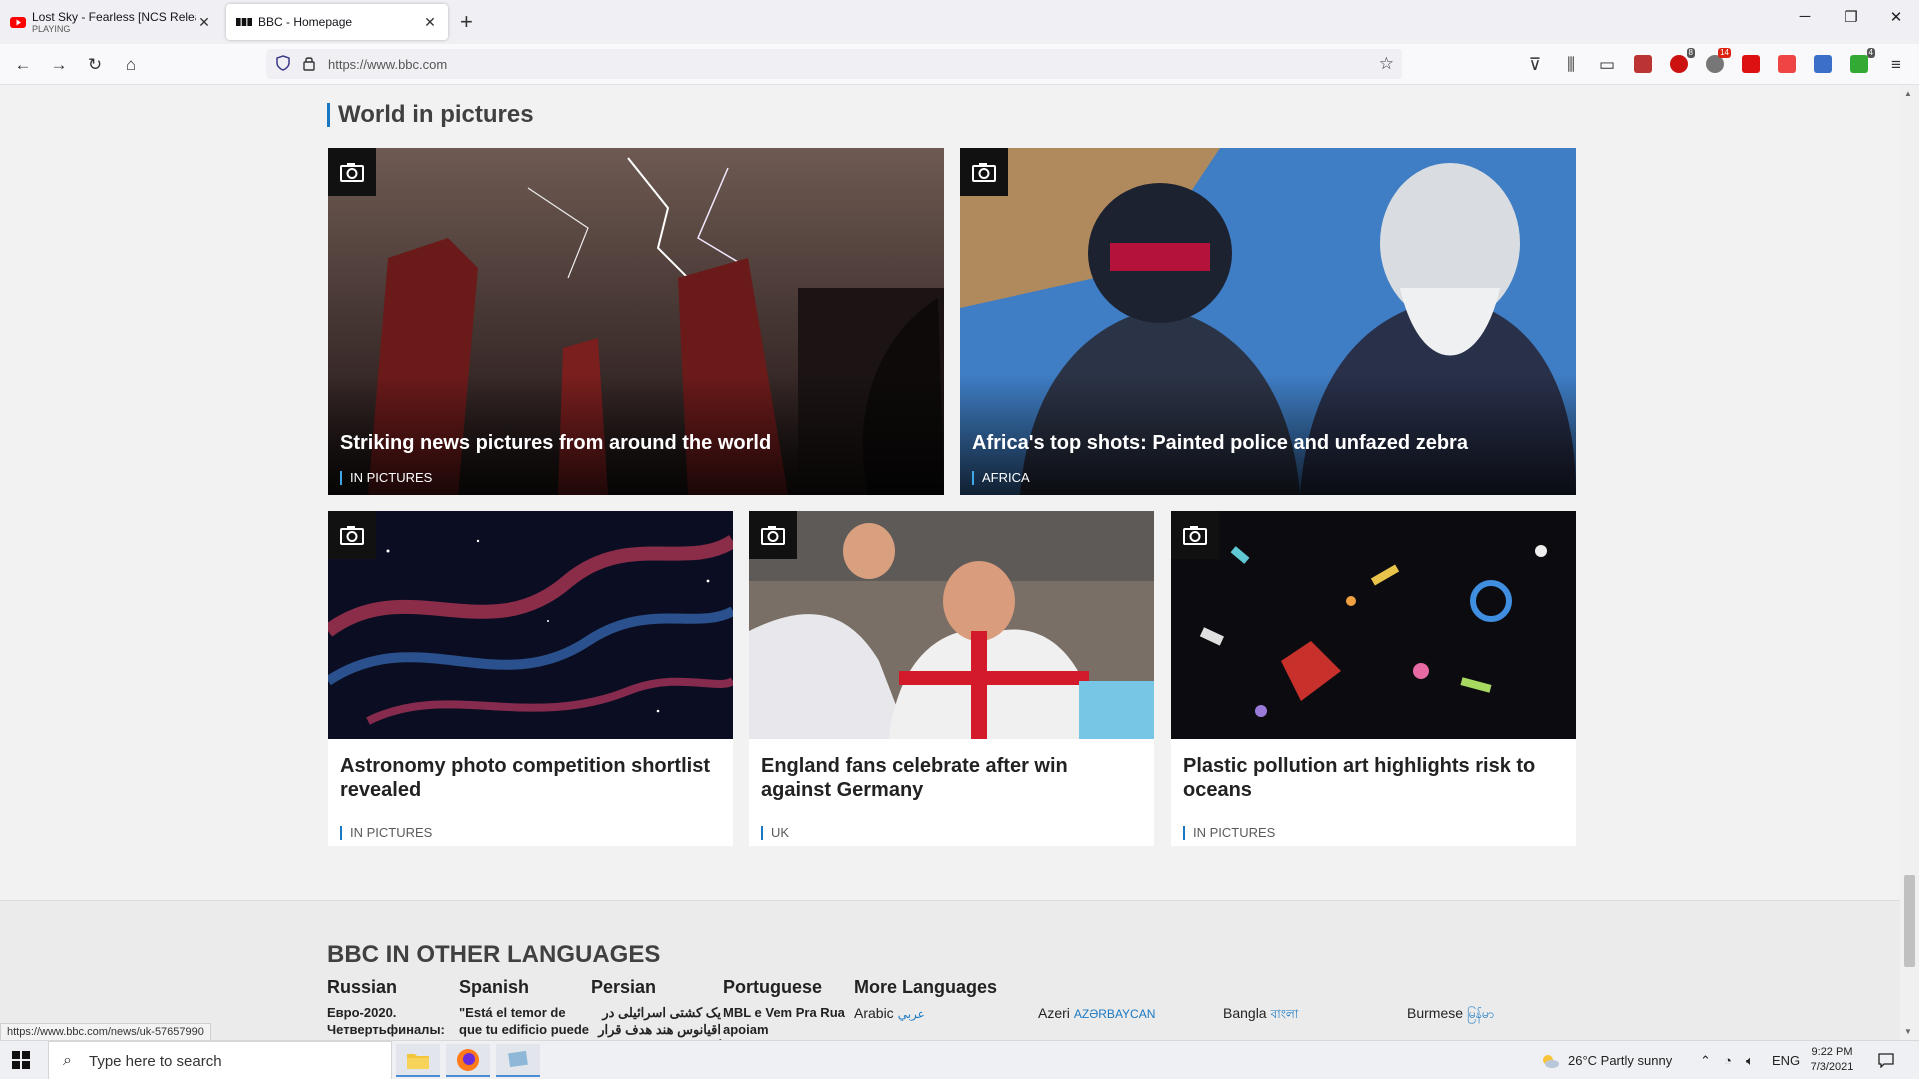  I want to click on tab-title: Lost Sky - Fearless [NCS Release], so click(114, 17).